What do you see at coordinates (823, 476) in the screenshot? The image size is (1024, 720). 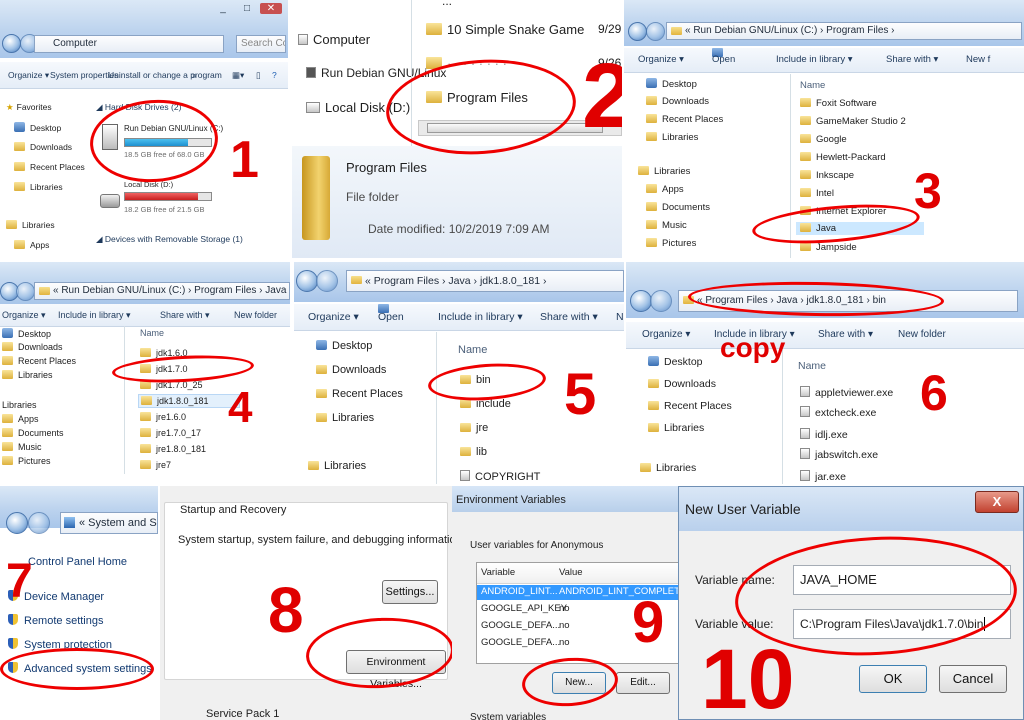 I see `file-row: jar.exe` at bounding box center [823, 476].